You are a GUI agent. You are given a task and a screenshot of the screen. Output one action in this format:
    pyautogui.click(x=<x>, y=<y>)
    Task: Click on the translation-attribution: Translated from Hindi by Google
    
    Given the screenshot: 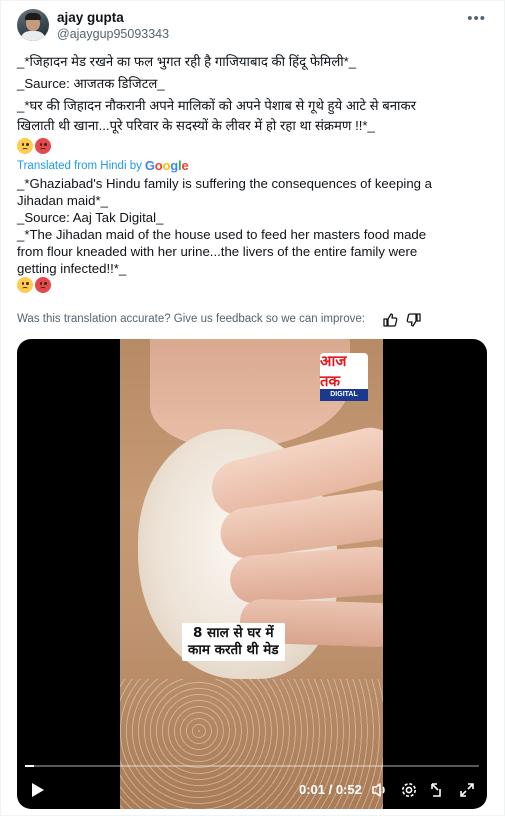 What is the action you would take?
    pyautogui.click(x=103, y=165)
    